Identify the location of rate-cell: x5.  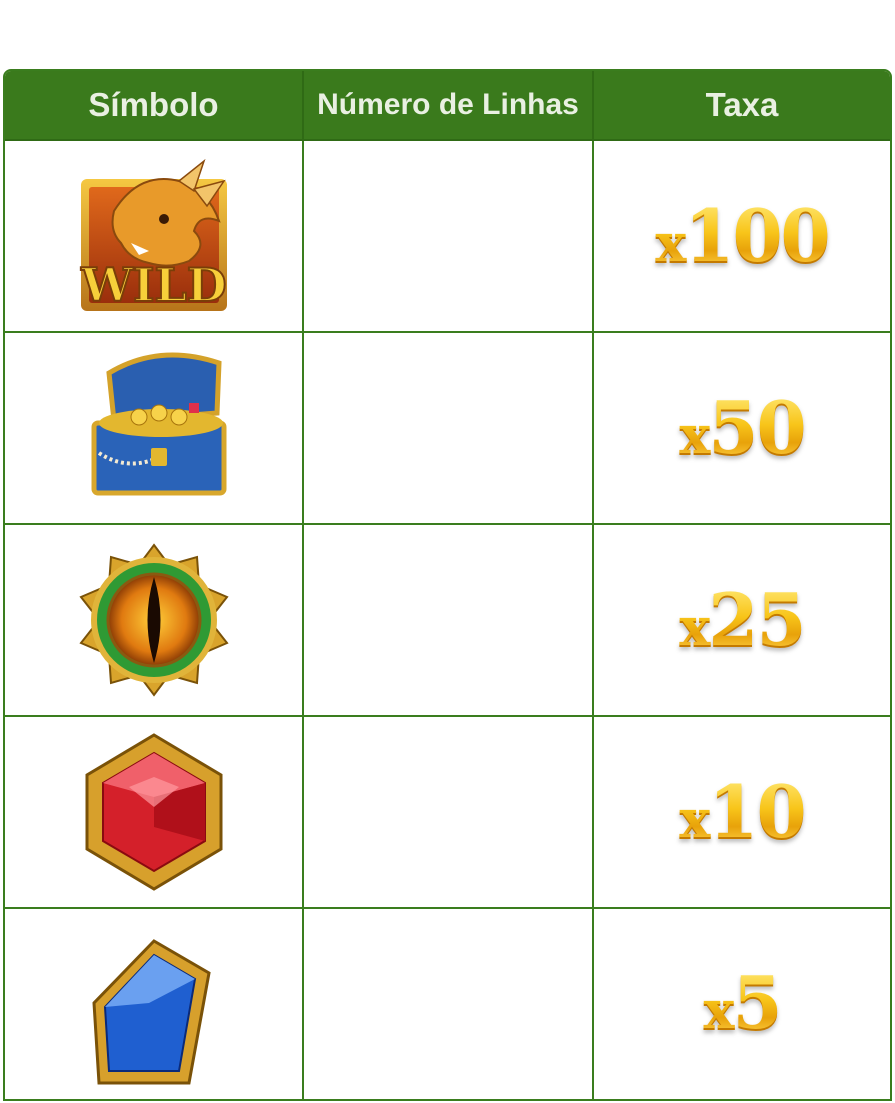
(742, 1004).